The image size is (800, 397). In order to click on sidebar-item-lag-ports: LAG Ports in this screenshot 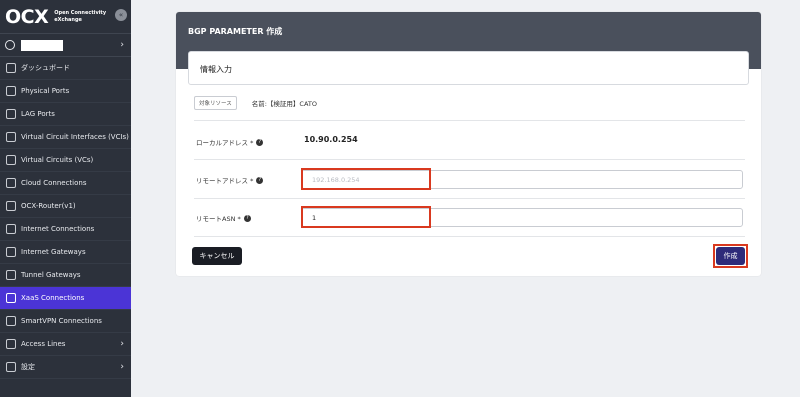, I will do `click(65, 114)`.